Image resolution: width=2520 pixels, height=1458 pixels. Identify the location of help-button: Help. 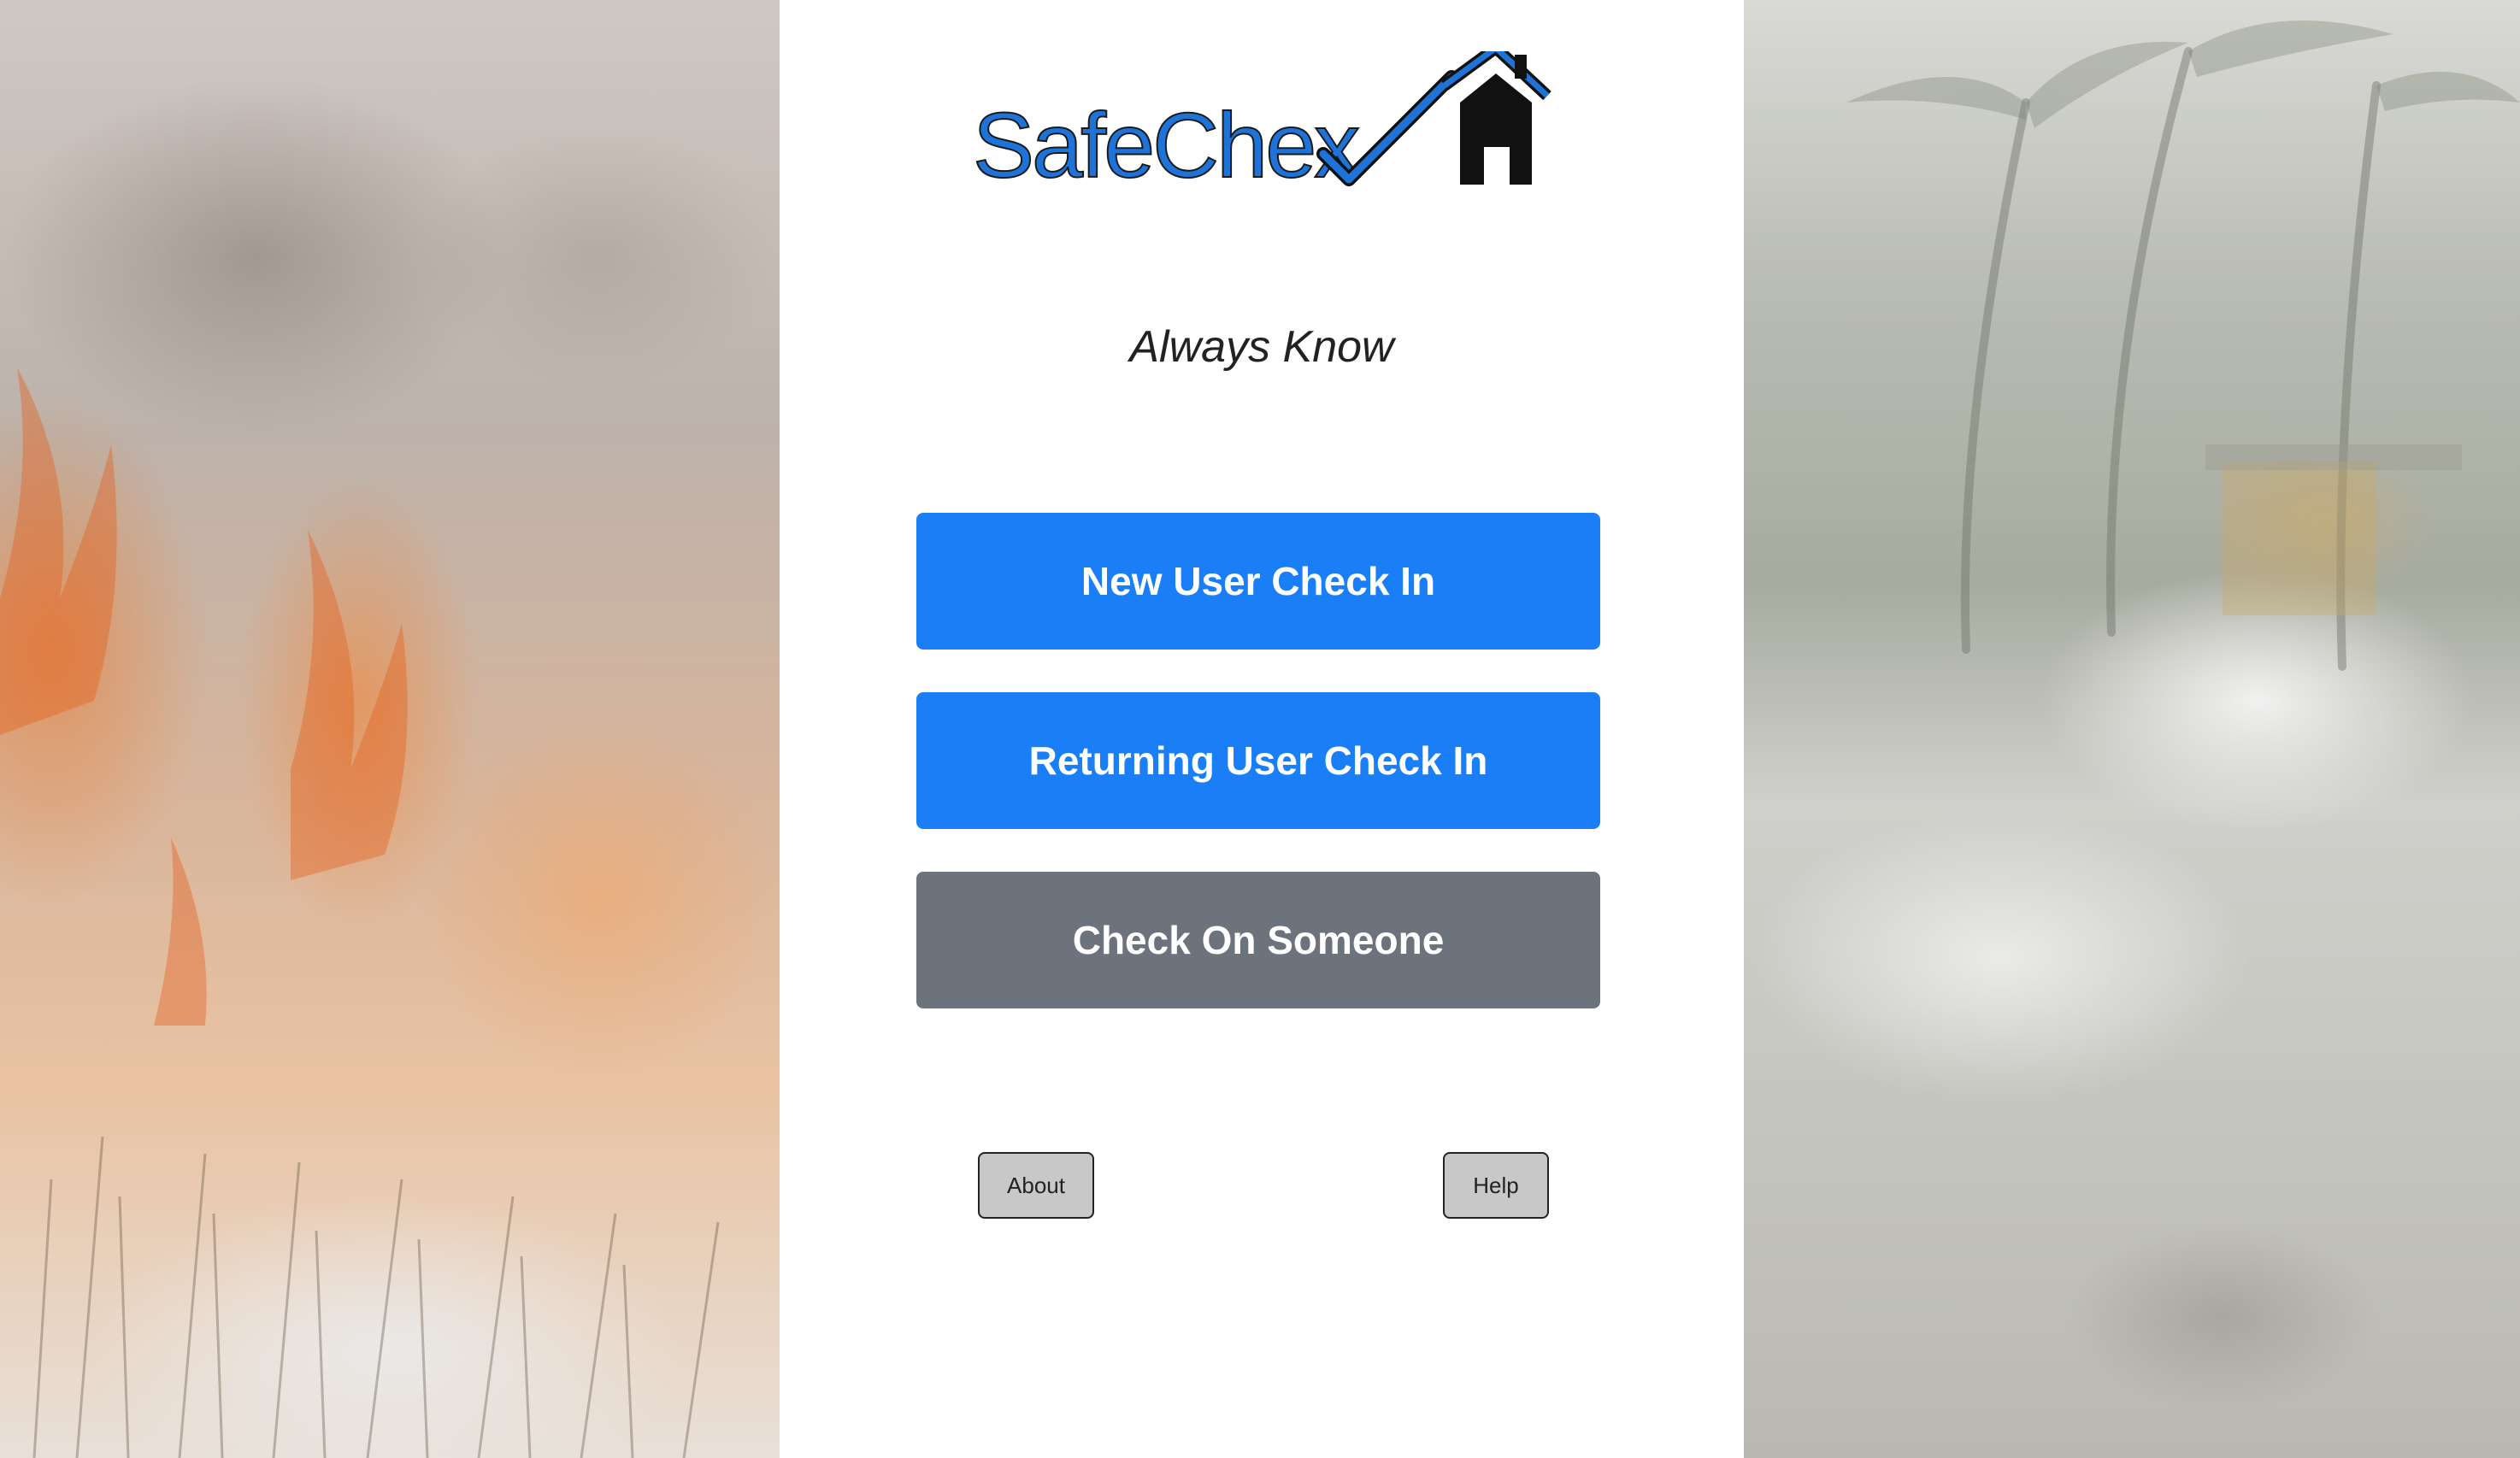
(1496, 1185).